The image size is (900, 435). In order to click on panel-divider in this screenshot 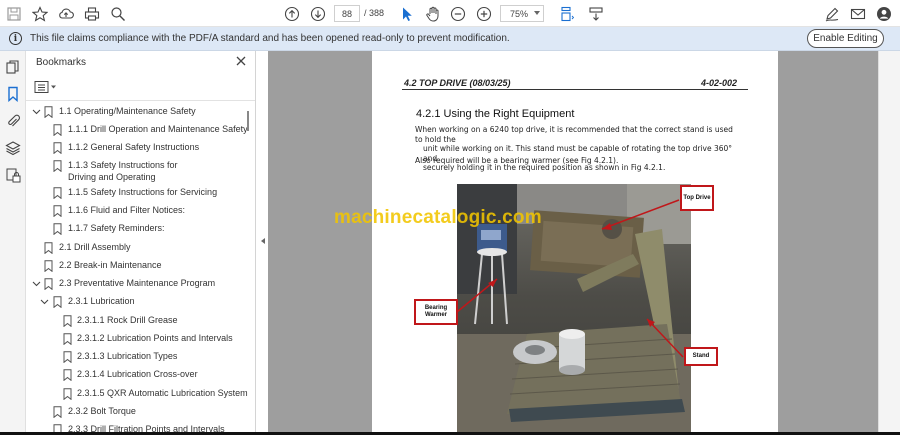, I will do `click(140, 100)`.